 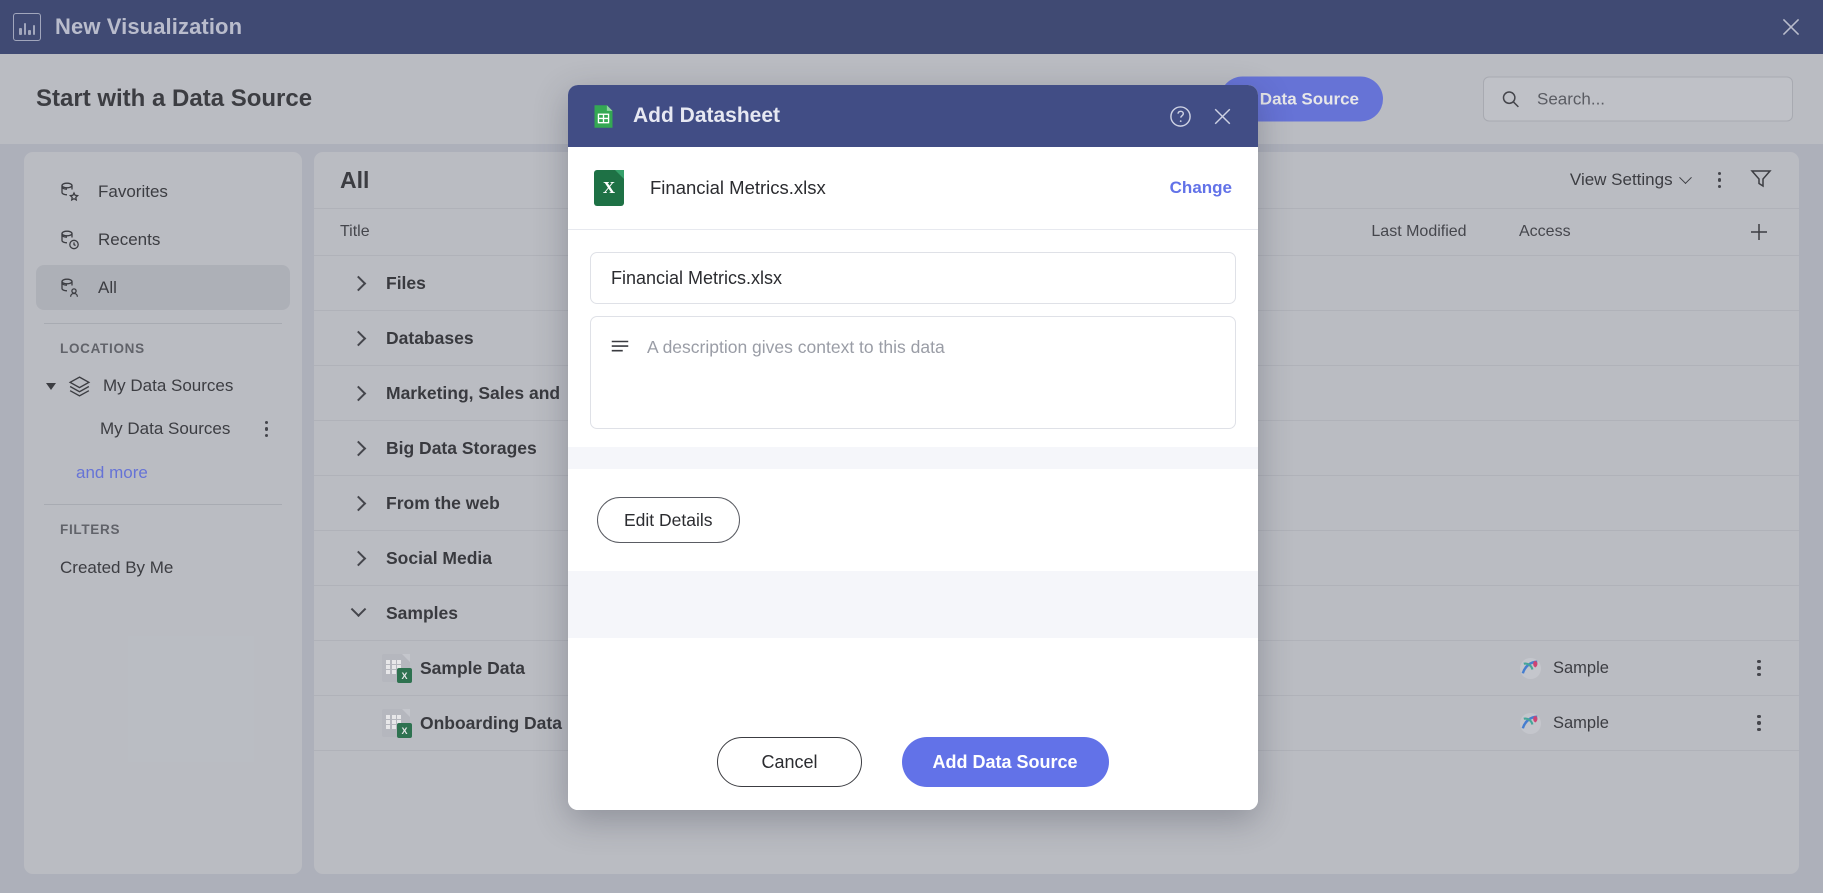 I want to click on add-data-source-submit-button: Add Data Source, so click(x=1005, y=762).